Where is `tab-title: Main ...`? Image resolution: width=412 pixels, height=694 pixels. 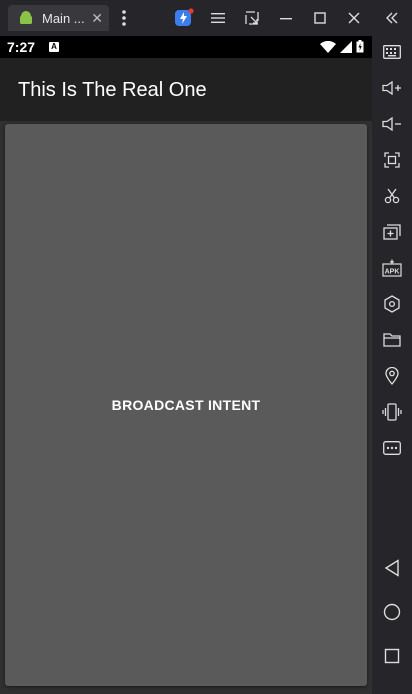
tab-title: Main ... is located at coordinates (63, 18).